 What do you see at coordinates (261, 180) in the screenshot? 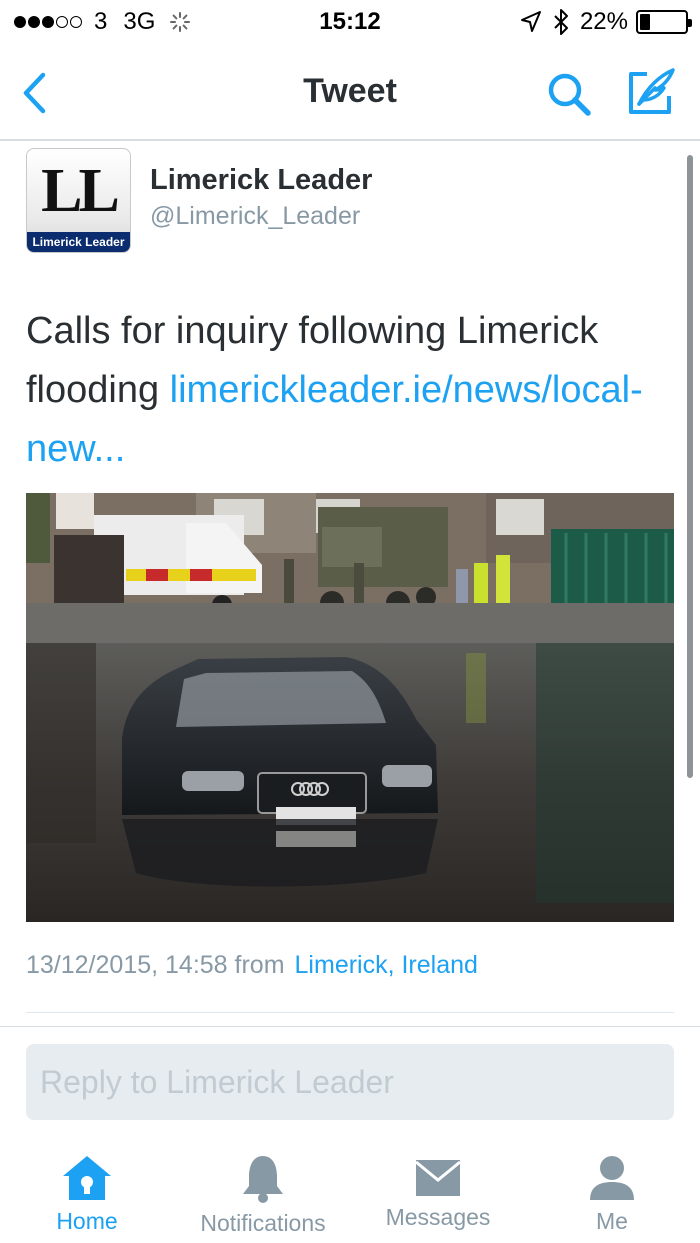
I see `author-name: Limerick Leader` at bounding box center [261, 180].